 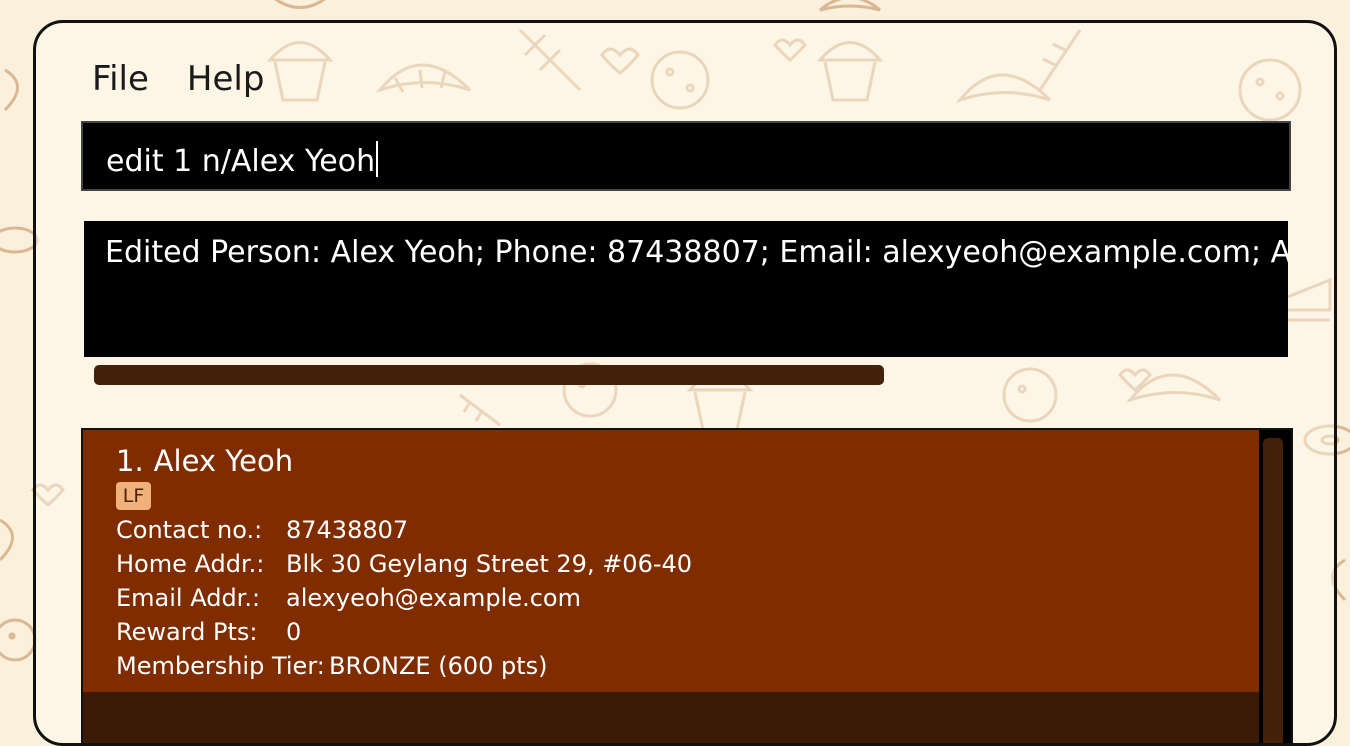 I want to click on points-row: Reward Pts: 0, so click(x=208, y=632).